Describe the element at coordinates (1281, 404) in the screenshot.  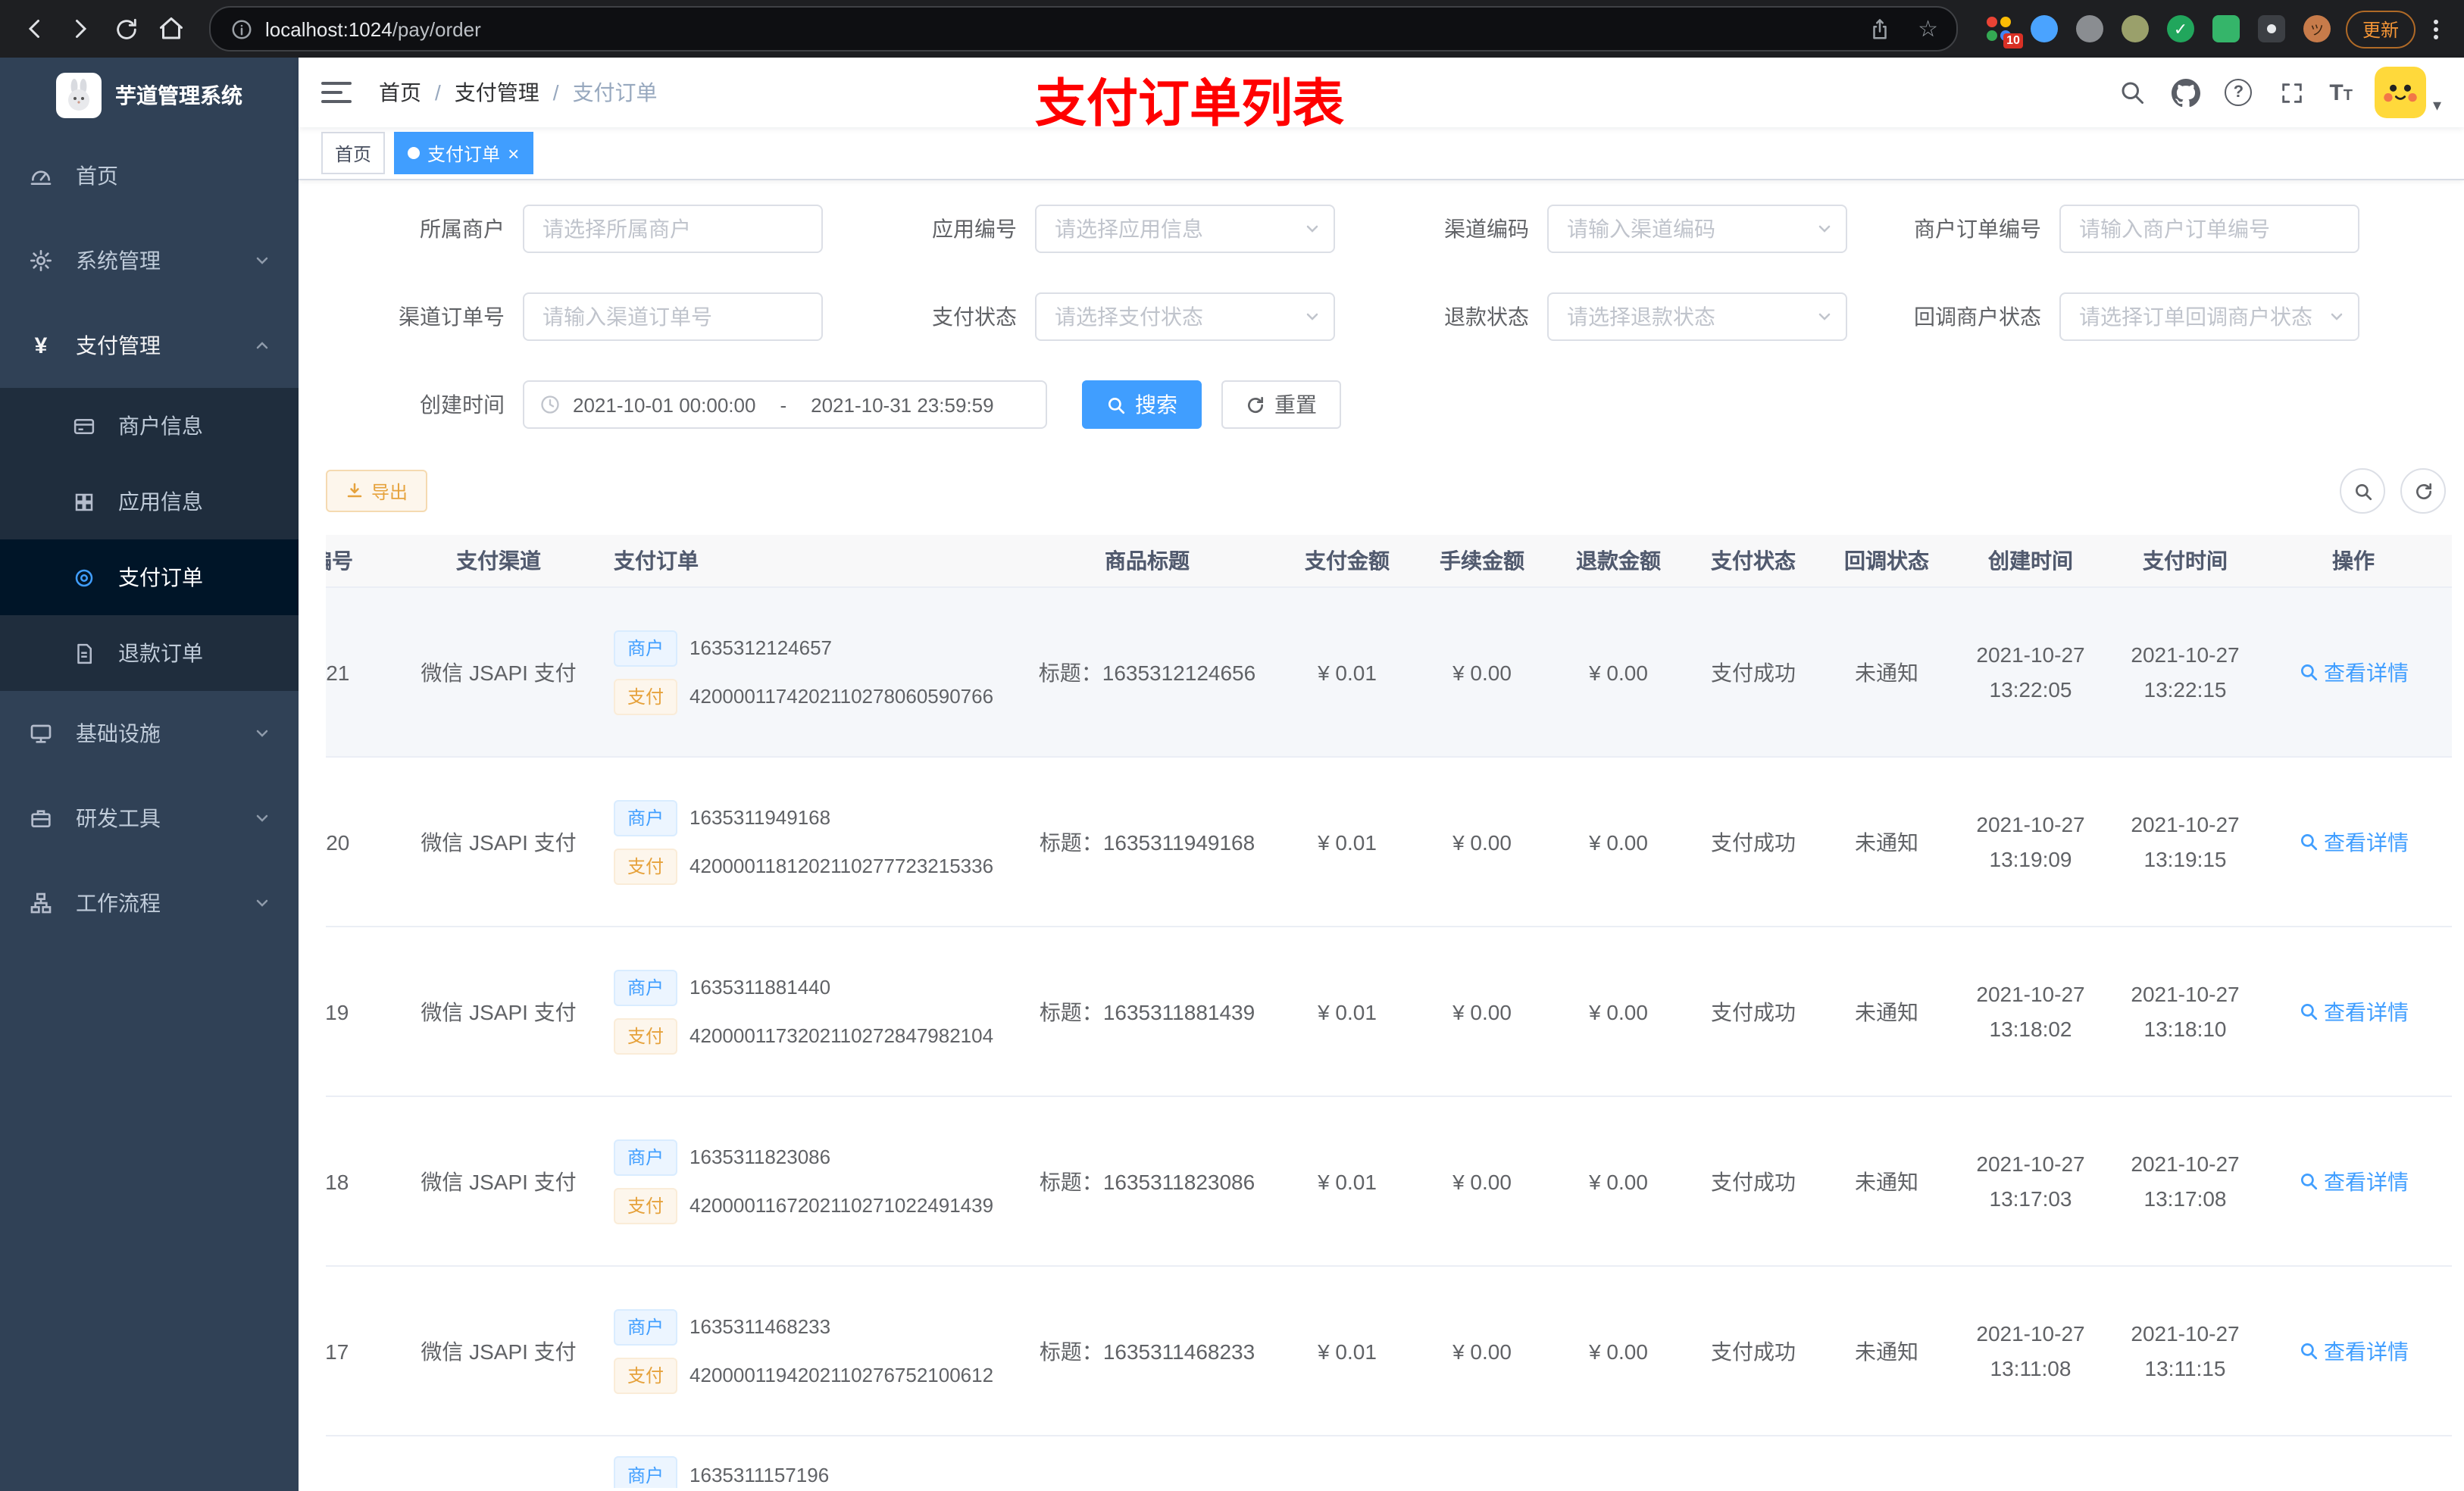
I see `reset-button: 重置` at that location.